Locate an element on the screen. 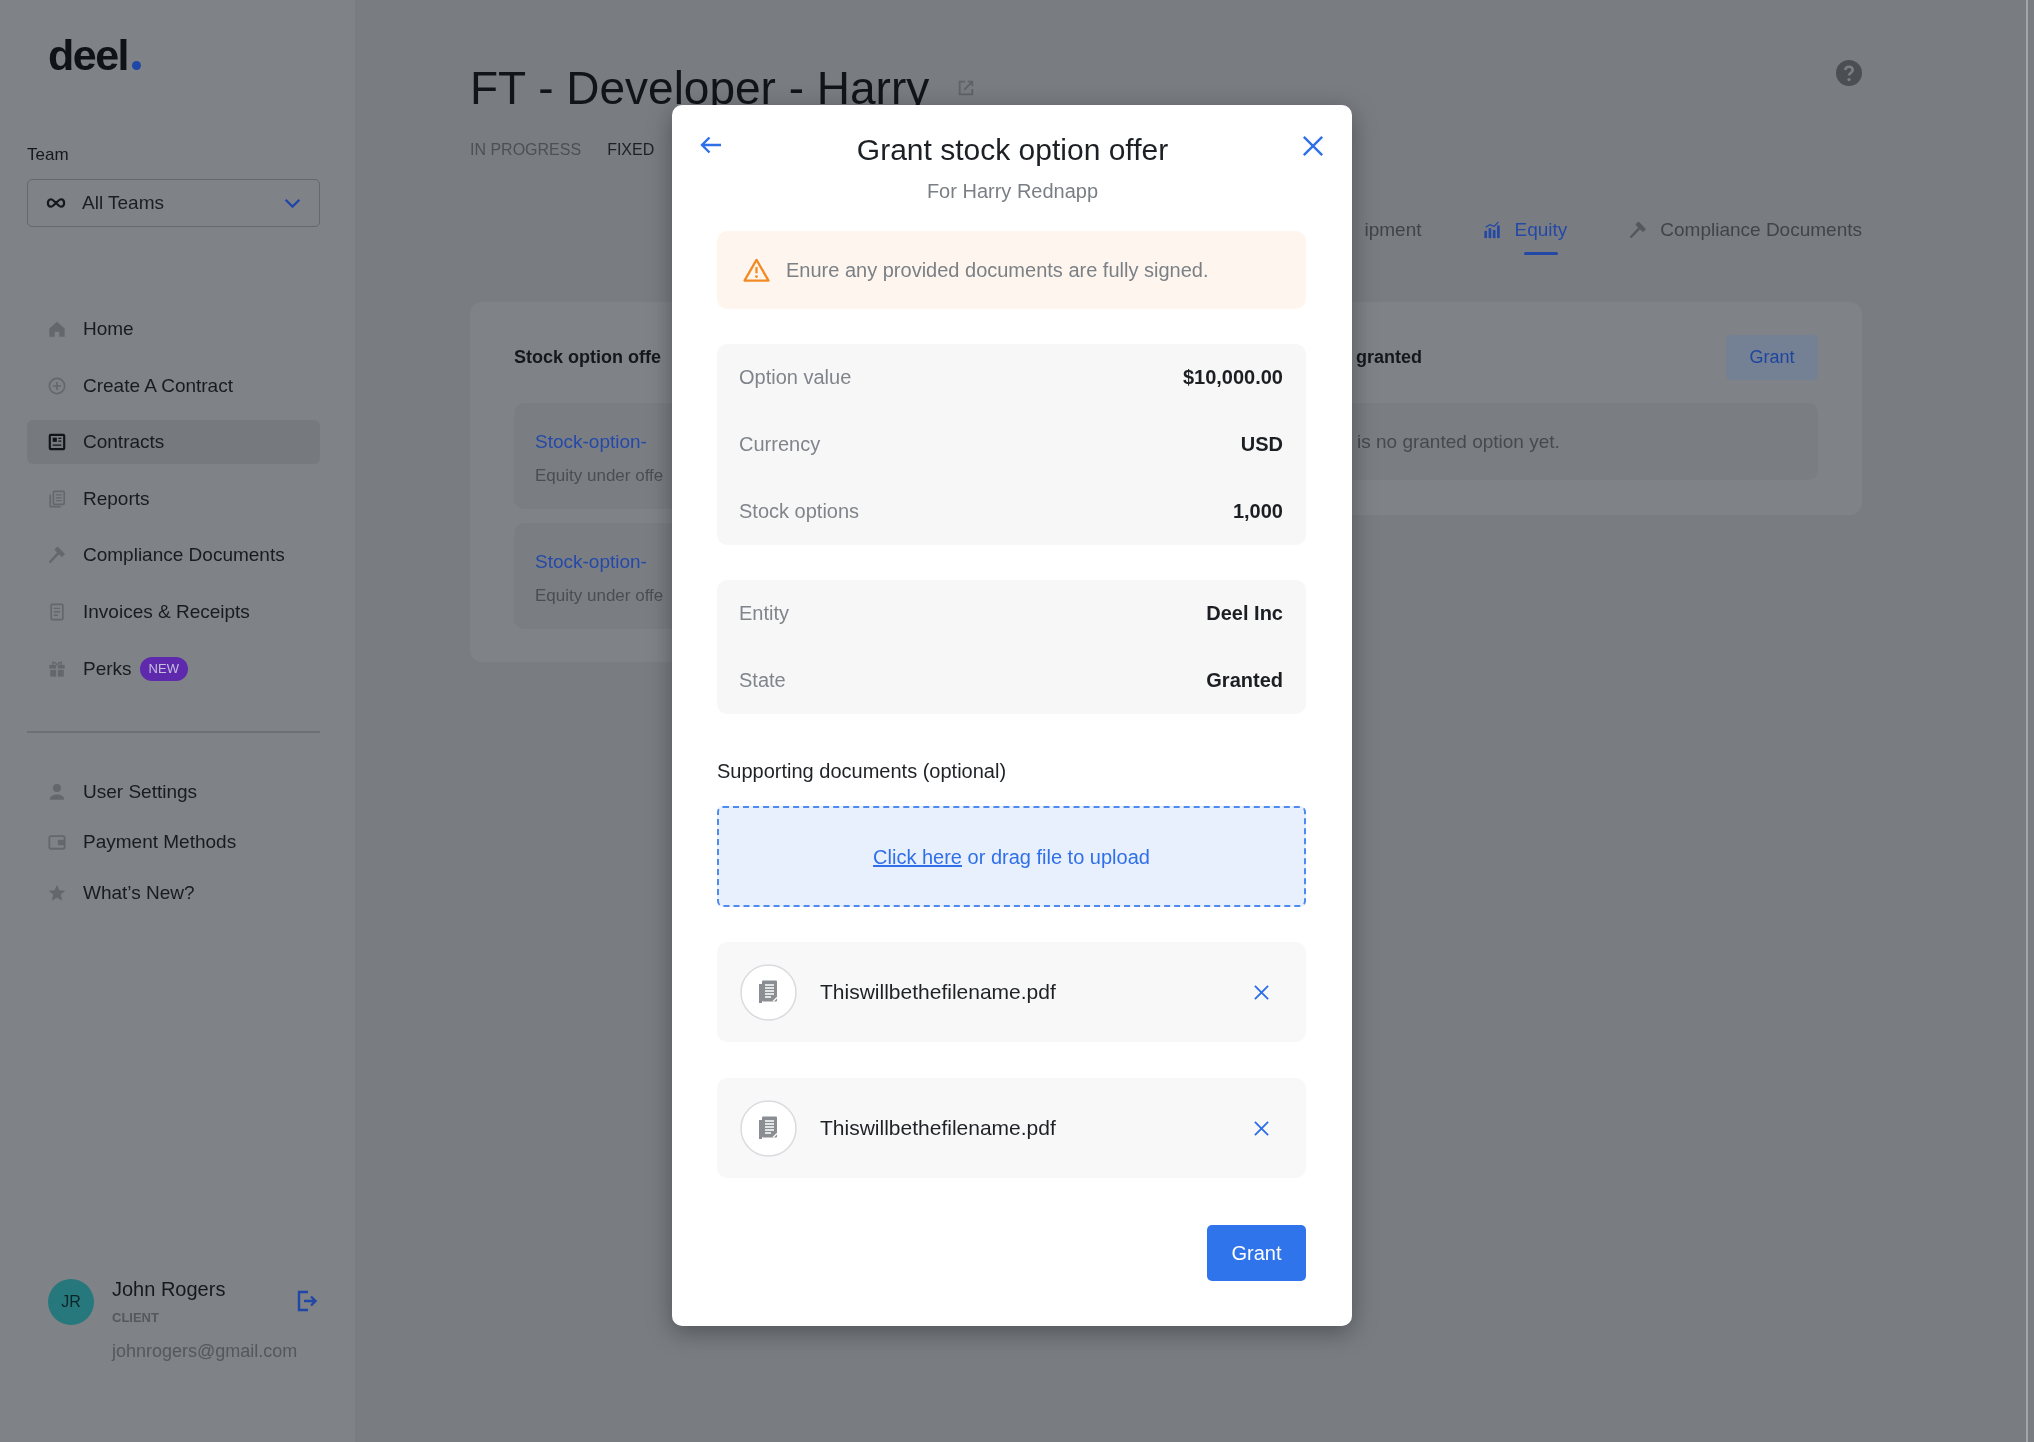  logo: deel is located at coordinates (95, 55).